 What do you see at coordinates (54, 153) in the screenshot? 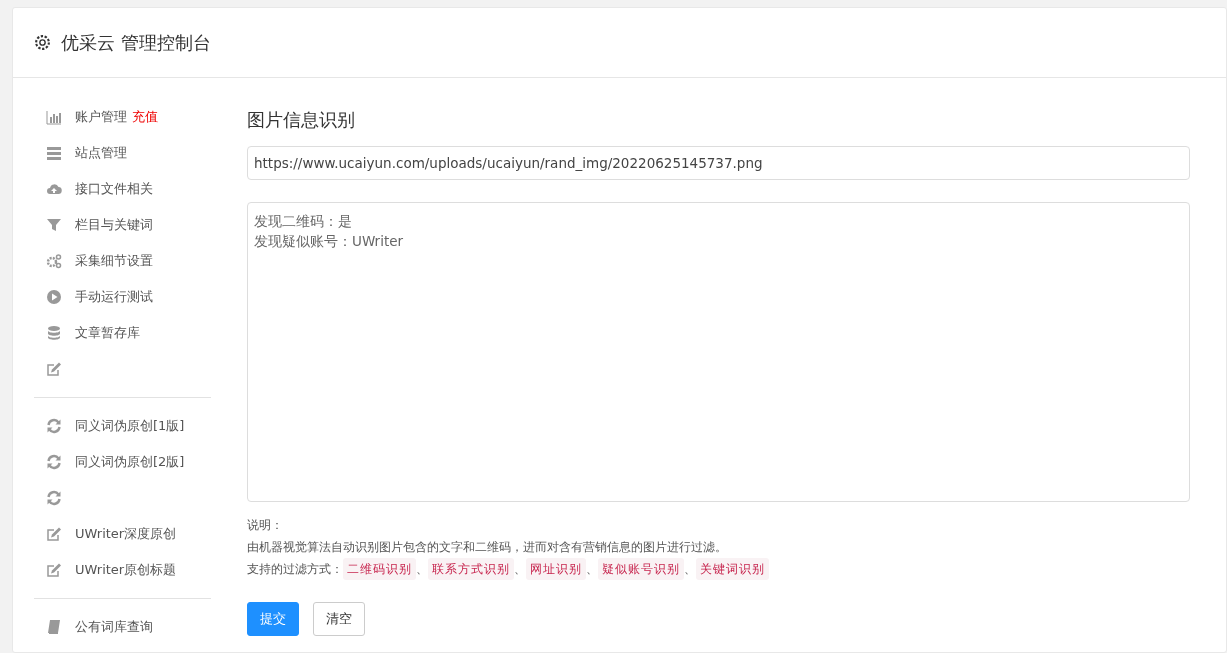
I see `server-icon` at bounding box center [54, 153].